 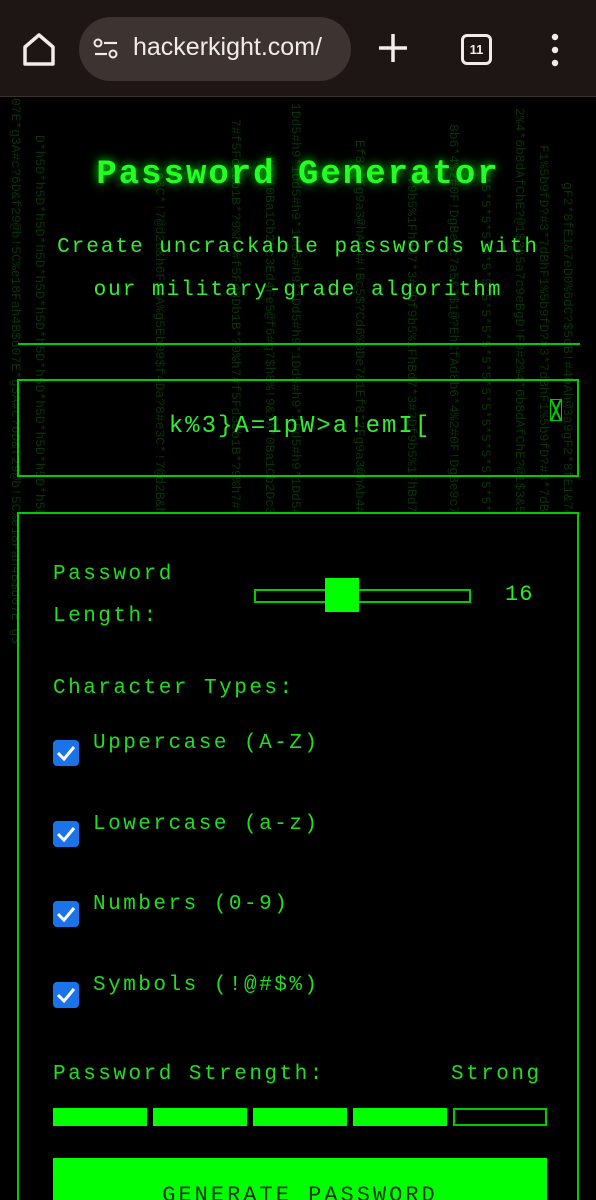 I want to click on numbers-checkbox, so click(x=66, y=914).